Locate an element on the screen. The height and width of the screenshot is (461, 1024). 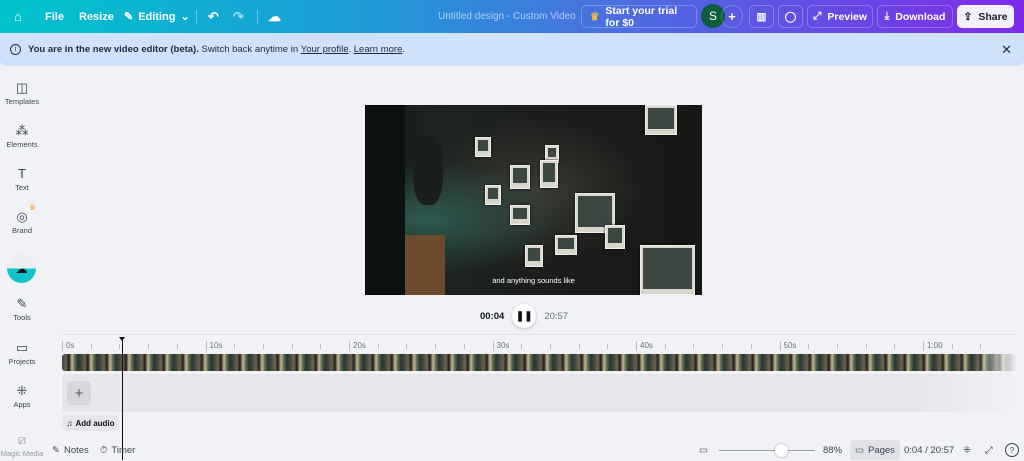
sidebar-item-magic-media: ⧄ Magic Media is located at coordinates (22, 445).